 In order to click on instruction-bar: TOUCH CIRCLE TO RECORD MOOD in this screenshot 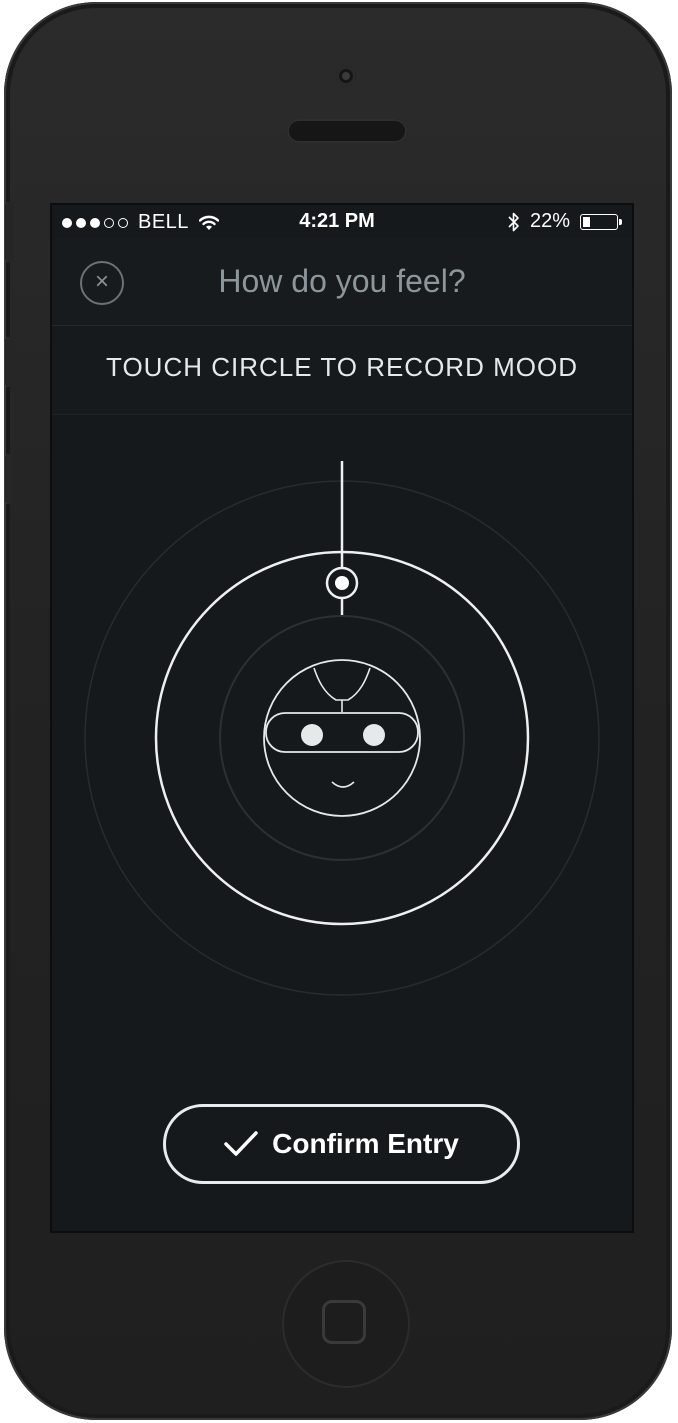, I will do `click(342, 370)`.